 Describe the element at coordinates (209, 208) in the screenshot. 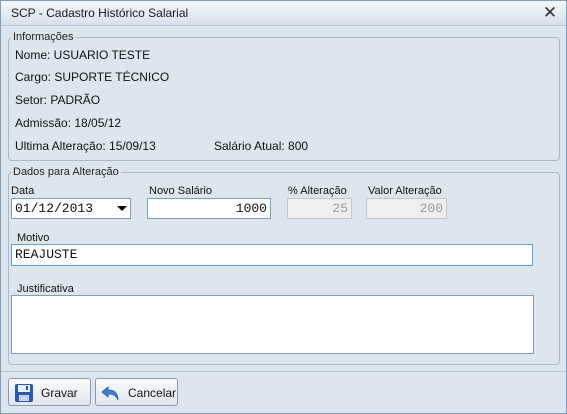

I see `novo-salario-input: 1000` at that location.